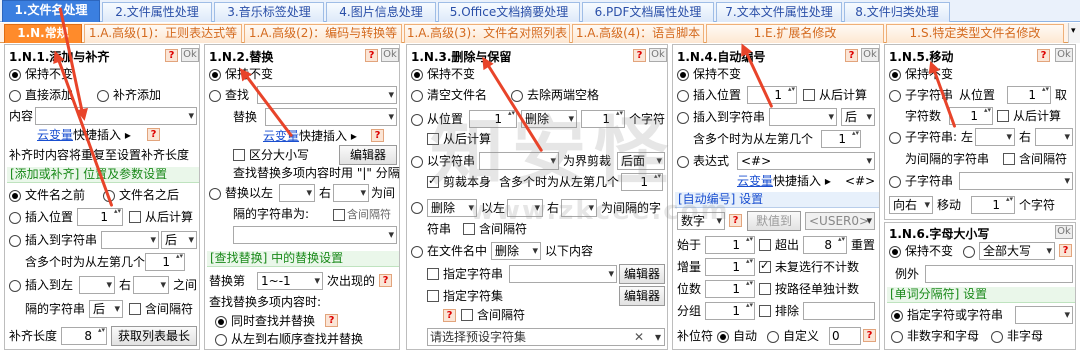  What do you see at coordinates (730, 288) in the screenshot?
I see `digits-stepper: 1` at bounding box center [730, 288].